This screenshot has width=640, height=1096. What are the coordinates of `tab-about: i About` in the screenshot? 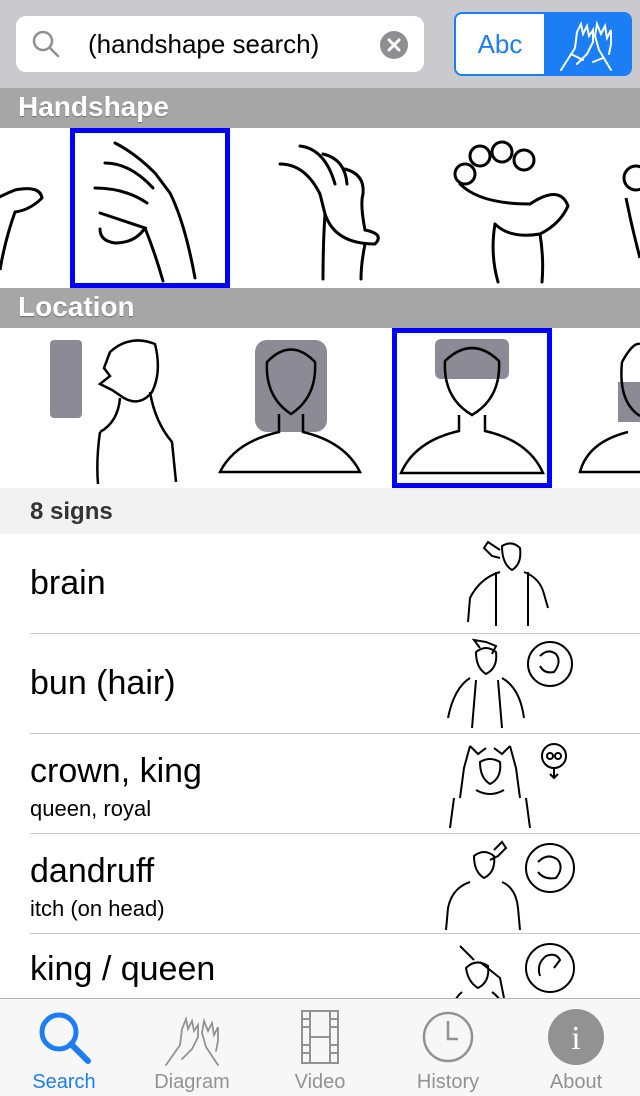 It's located at (576, 1047).